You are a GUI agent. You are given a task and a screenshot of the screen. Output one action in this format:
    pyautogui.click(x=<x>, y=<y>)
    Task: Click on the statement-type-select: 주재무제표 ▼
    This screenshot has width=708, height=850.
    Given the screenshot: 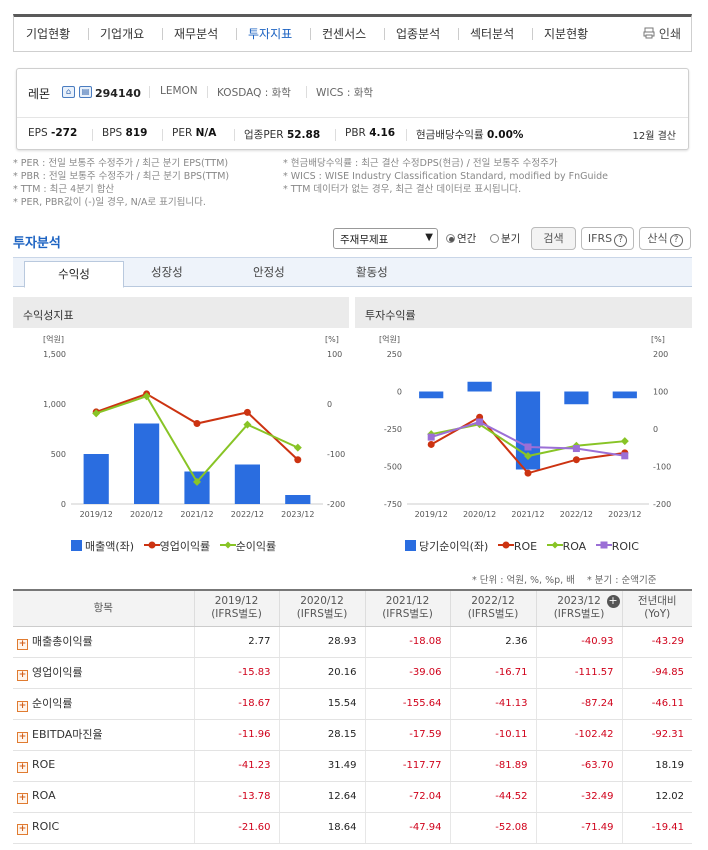 What is the action you would take?
    pyautogui.click(x=385, y=238)
    